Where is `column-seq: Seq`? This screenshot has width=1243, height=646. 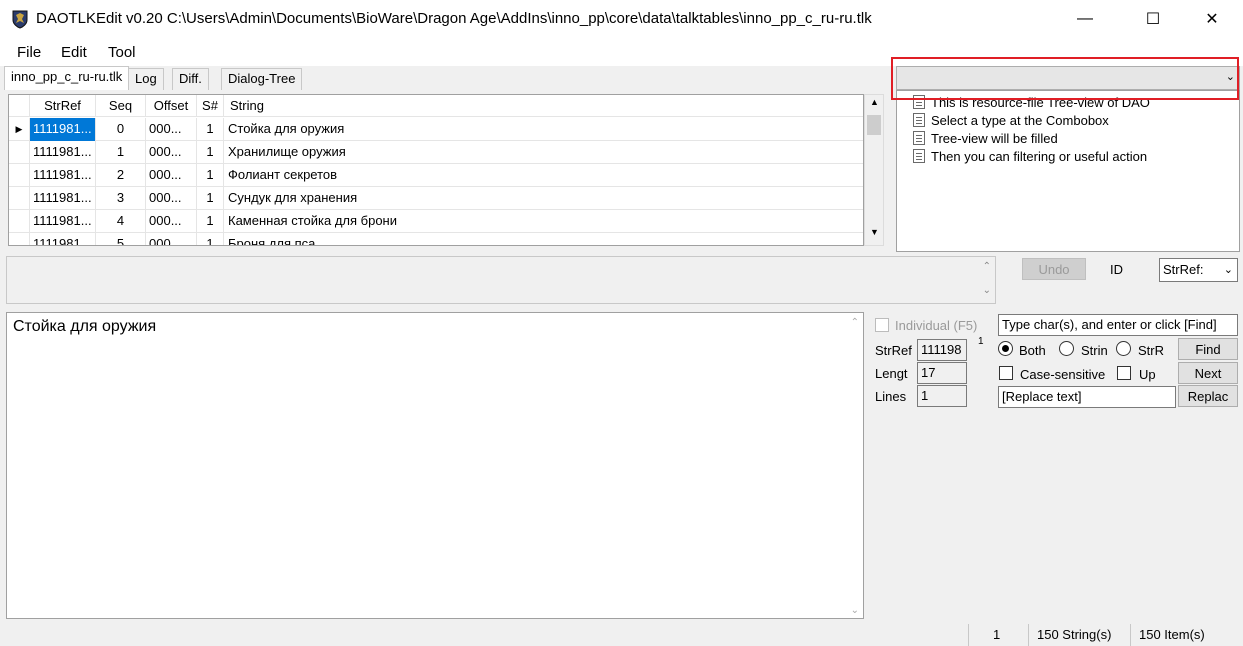 column-seq: Seq is located at coordinates (121, 106).